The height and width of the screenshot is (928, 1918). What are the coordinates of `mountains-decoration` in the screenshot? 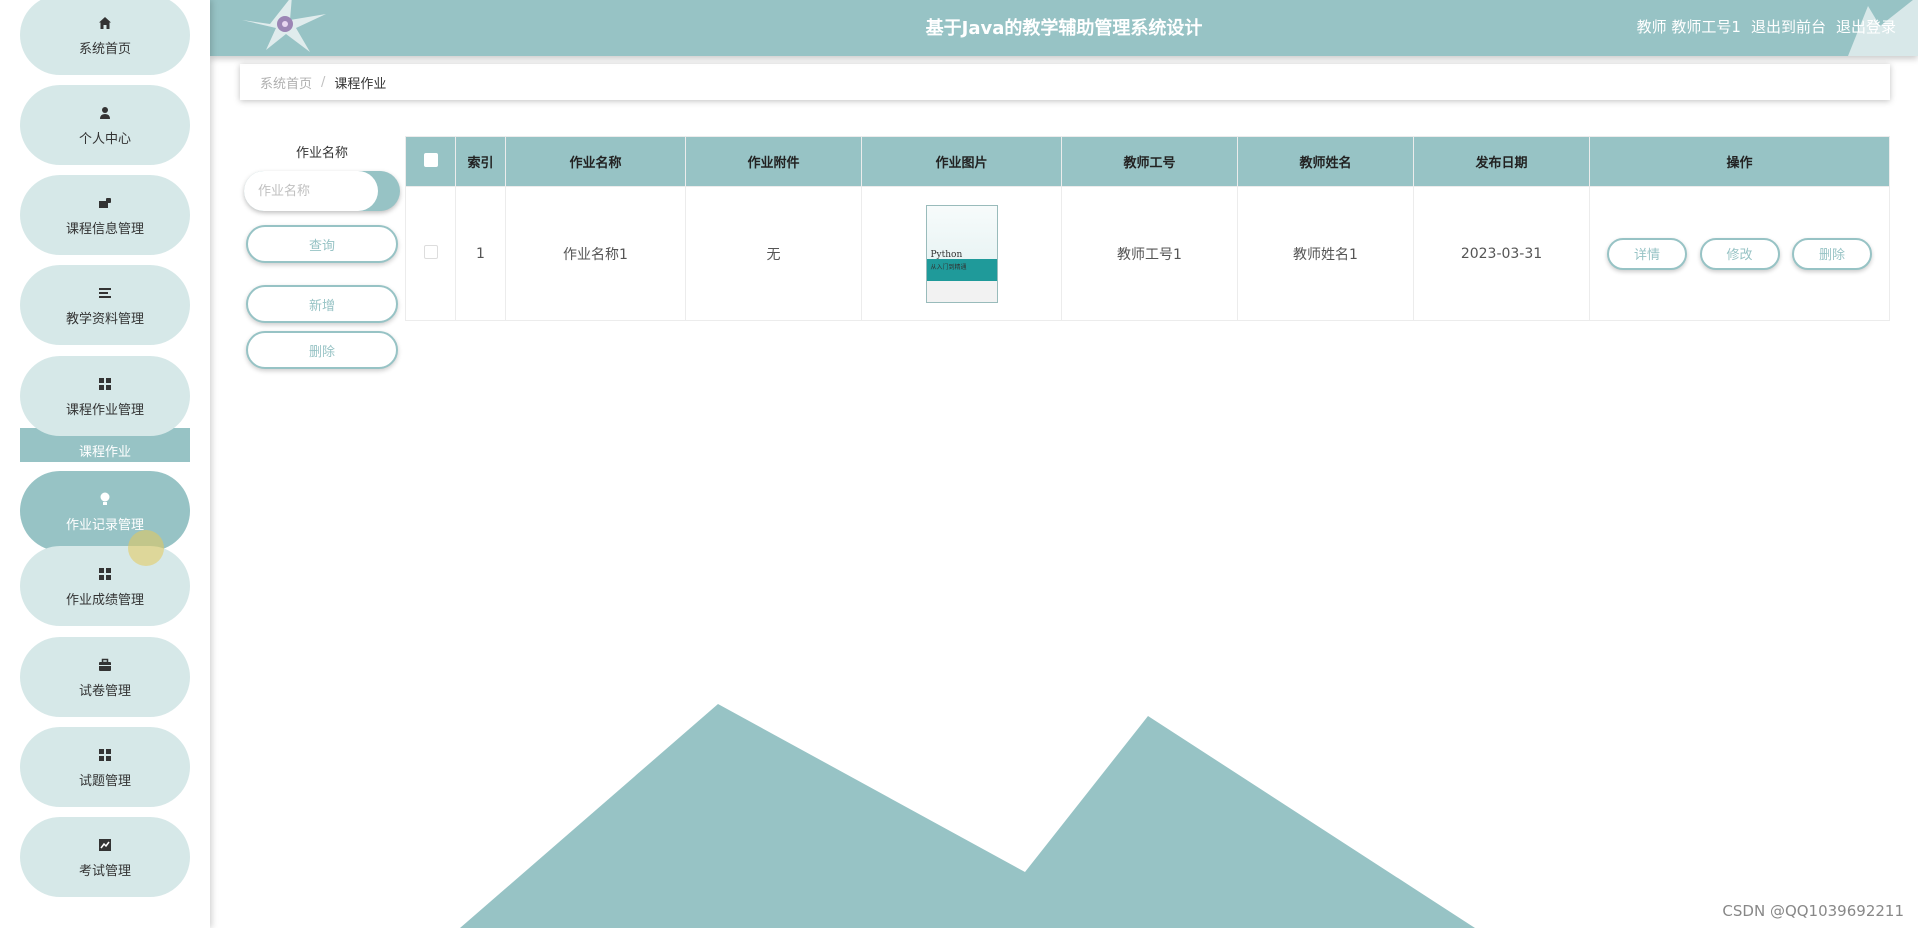 It's located at (967, 816).